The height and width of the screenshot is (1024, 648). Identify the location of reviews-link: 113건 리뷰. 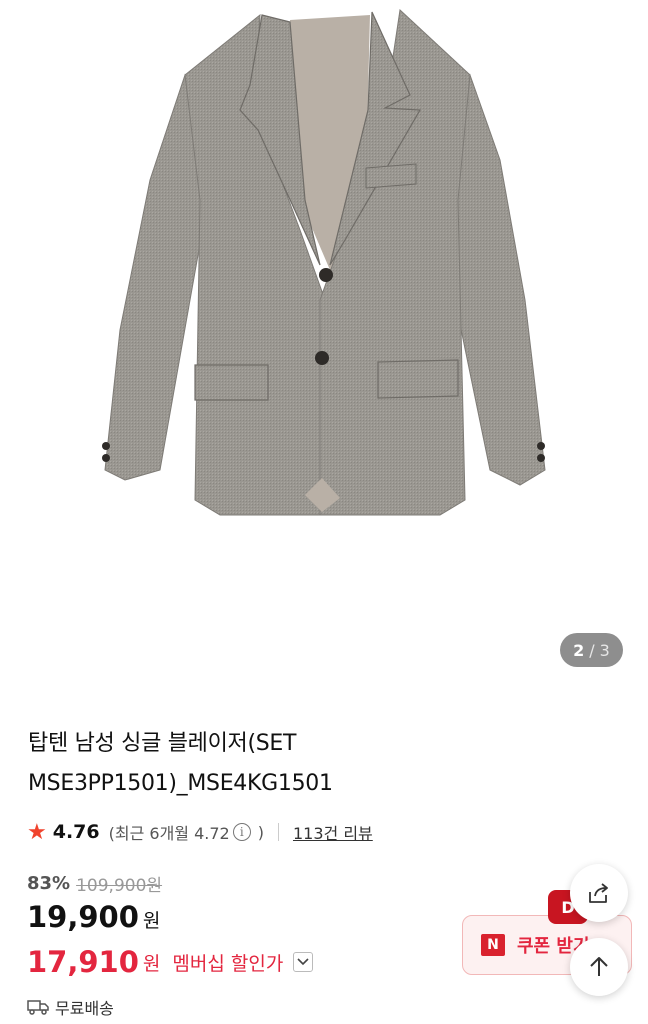
(333, 832).